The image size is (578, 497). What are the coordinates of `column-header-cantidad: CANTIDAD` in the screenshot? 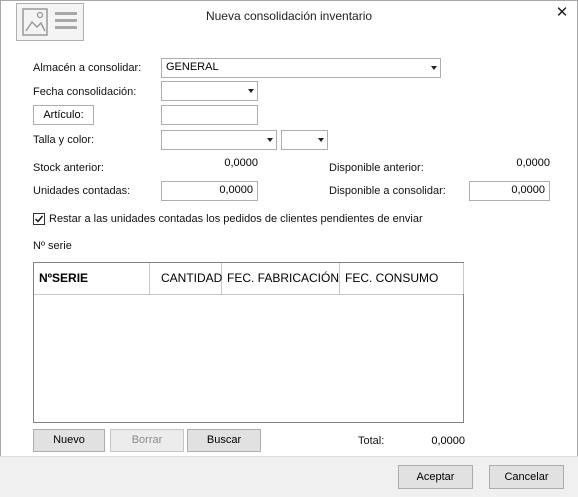 It's located at (186, 278).